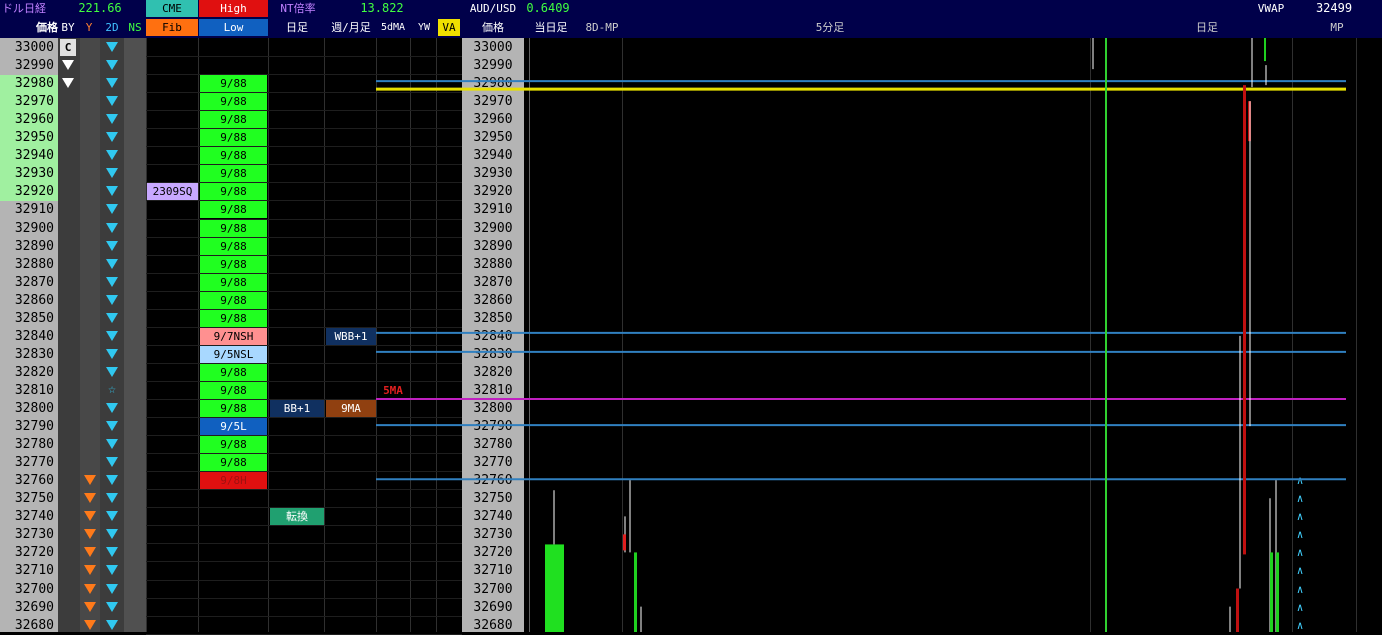 The image size is (1382, 635). I want to click on today-candle, so click(554, 588).